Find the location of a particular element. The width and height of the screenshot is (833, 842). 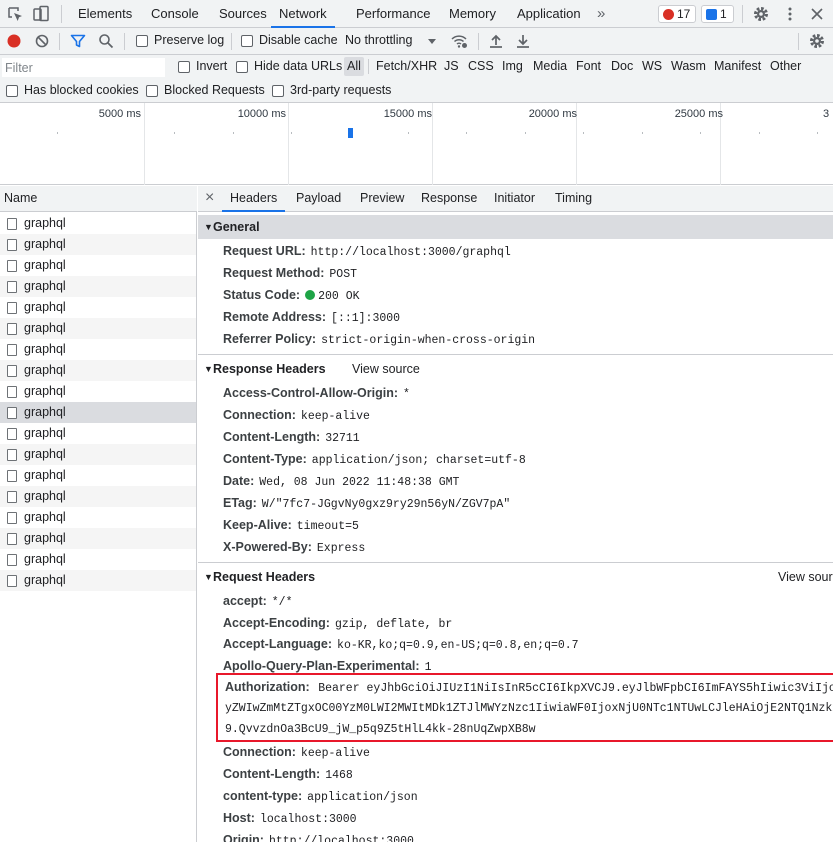

tab-headers: Headers is located at coordinates (254, 199).